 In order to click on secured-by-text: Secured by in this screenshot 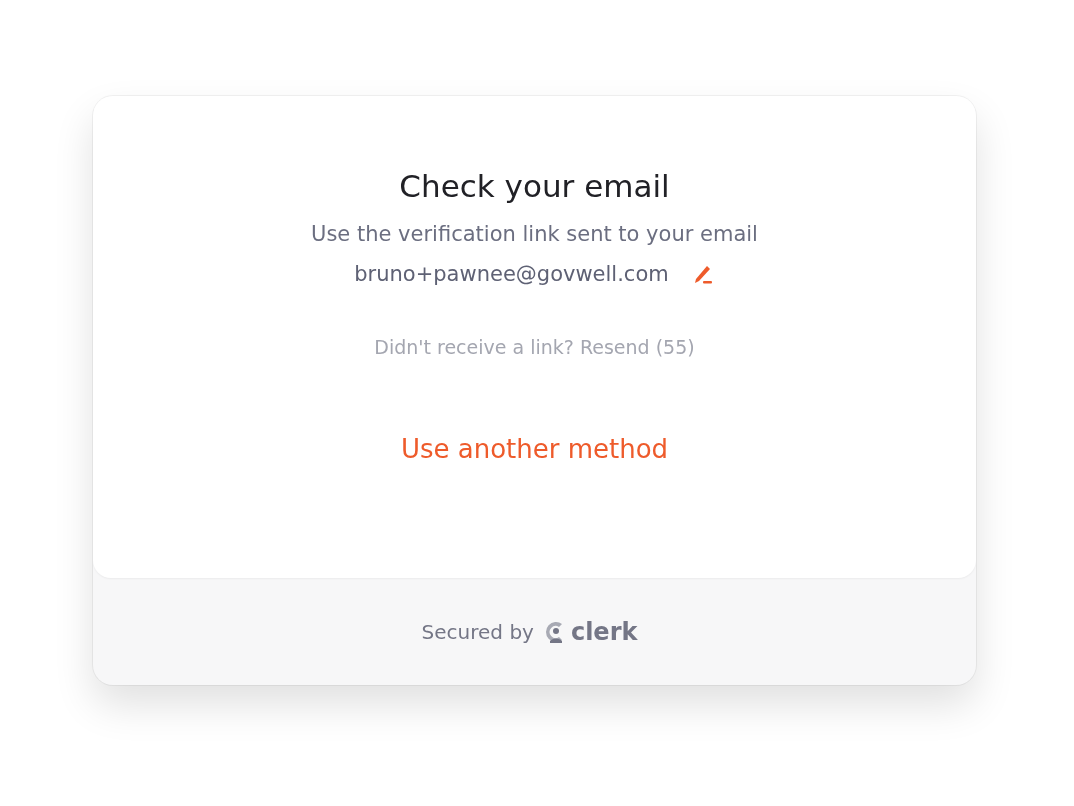, I will do `click(477, 631)`.